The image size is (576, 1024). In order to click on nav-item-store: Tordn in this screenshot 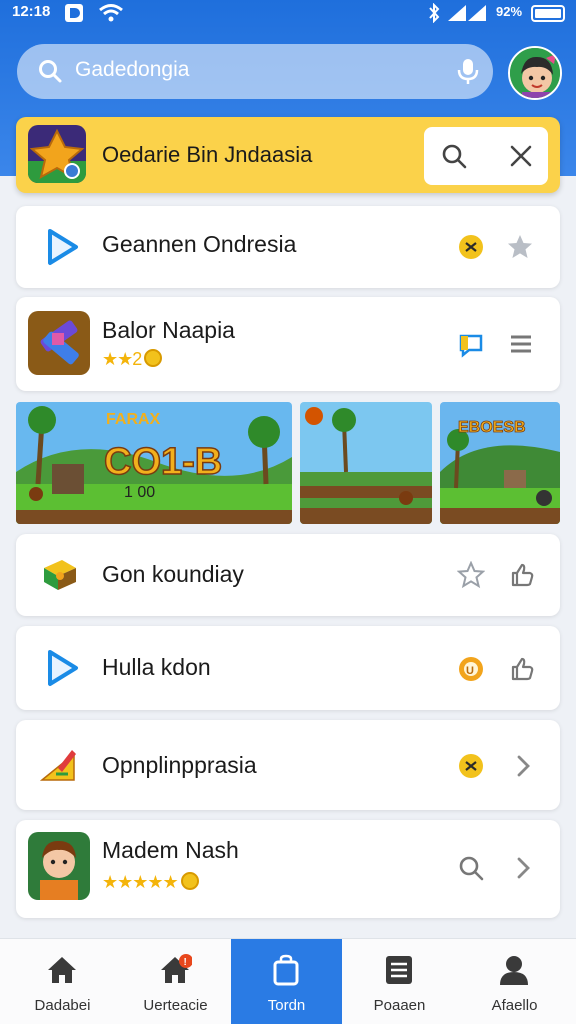, I will do `click(286, 981)`.